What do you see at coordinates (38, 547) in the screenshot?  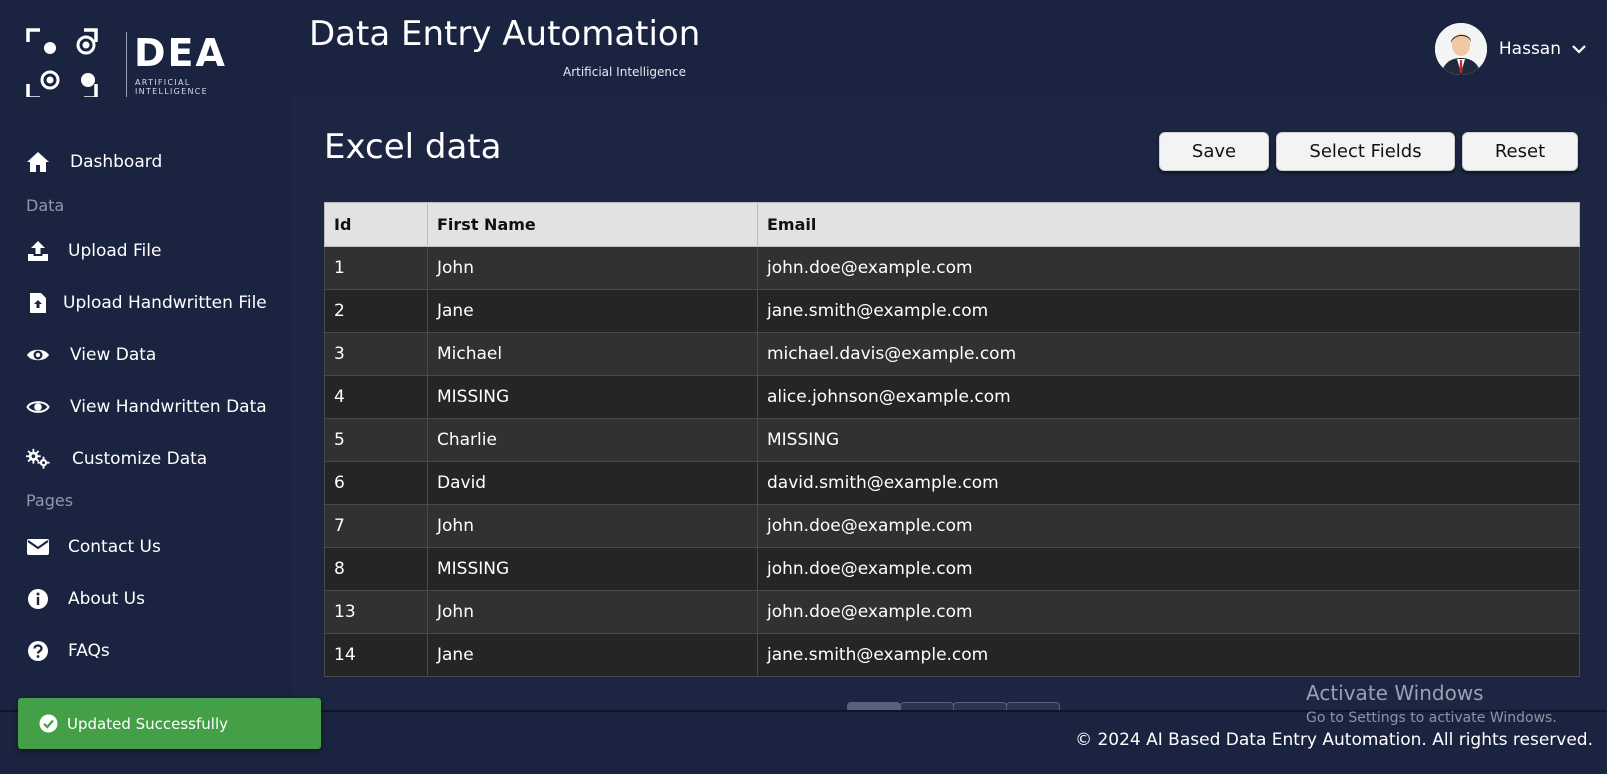 I see `envelope-icon` at bounding box center [38, 547].